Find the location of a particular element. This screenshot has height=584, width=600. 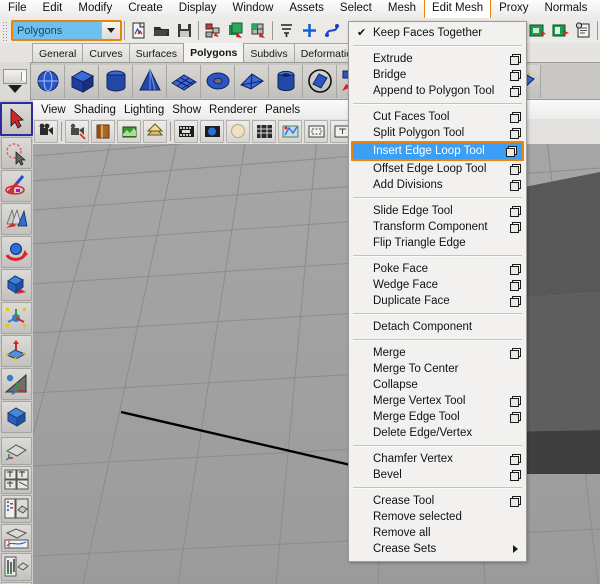

menu-item-delete-edge-vertex: Delete Edge/Vertex is located at coordinates (437, 433).